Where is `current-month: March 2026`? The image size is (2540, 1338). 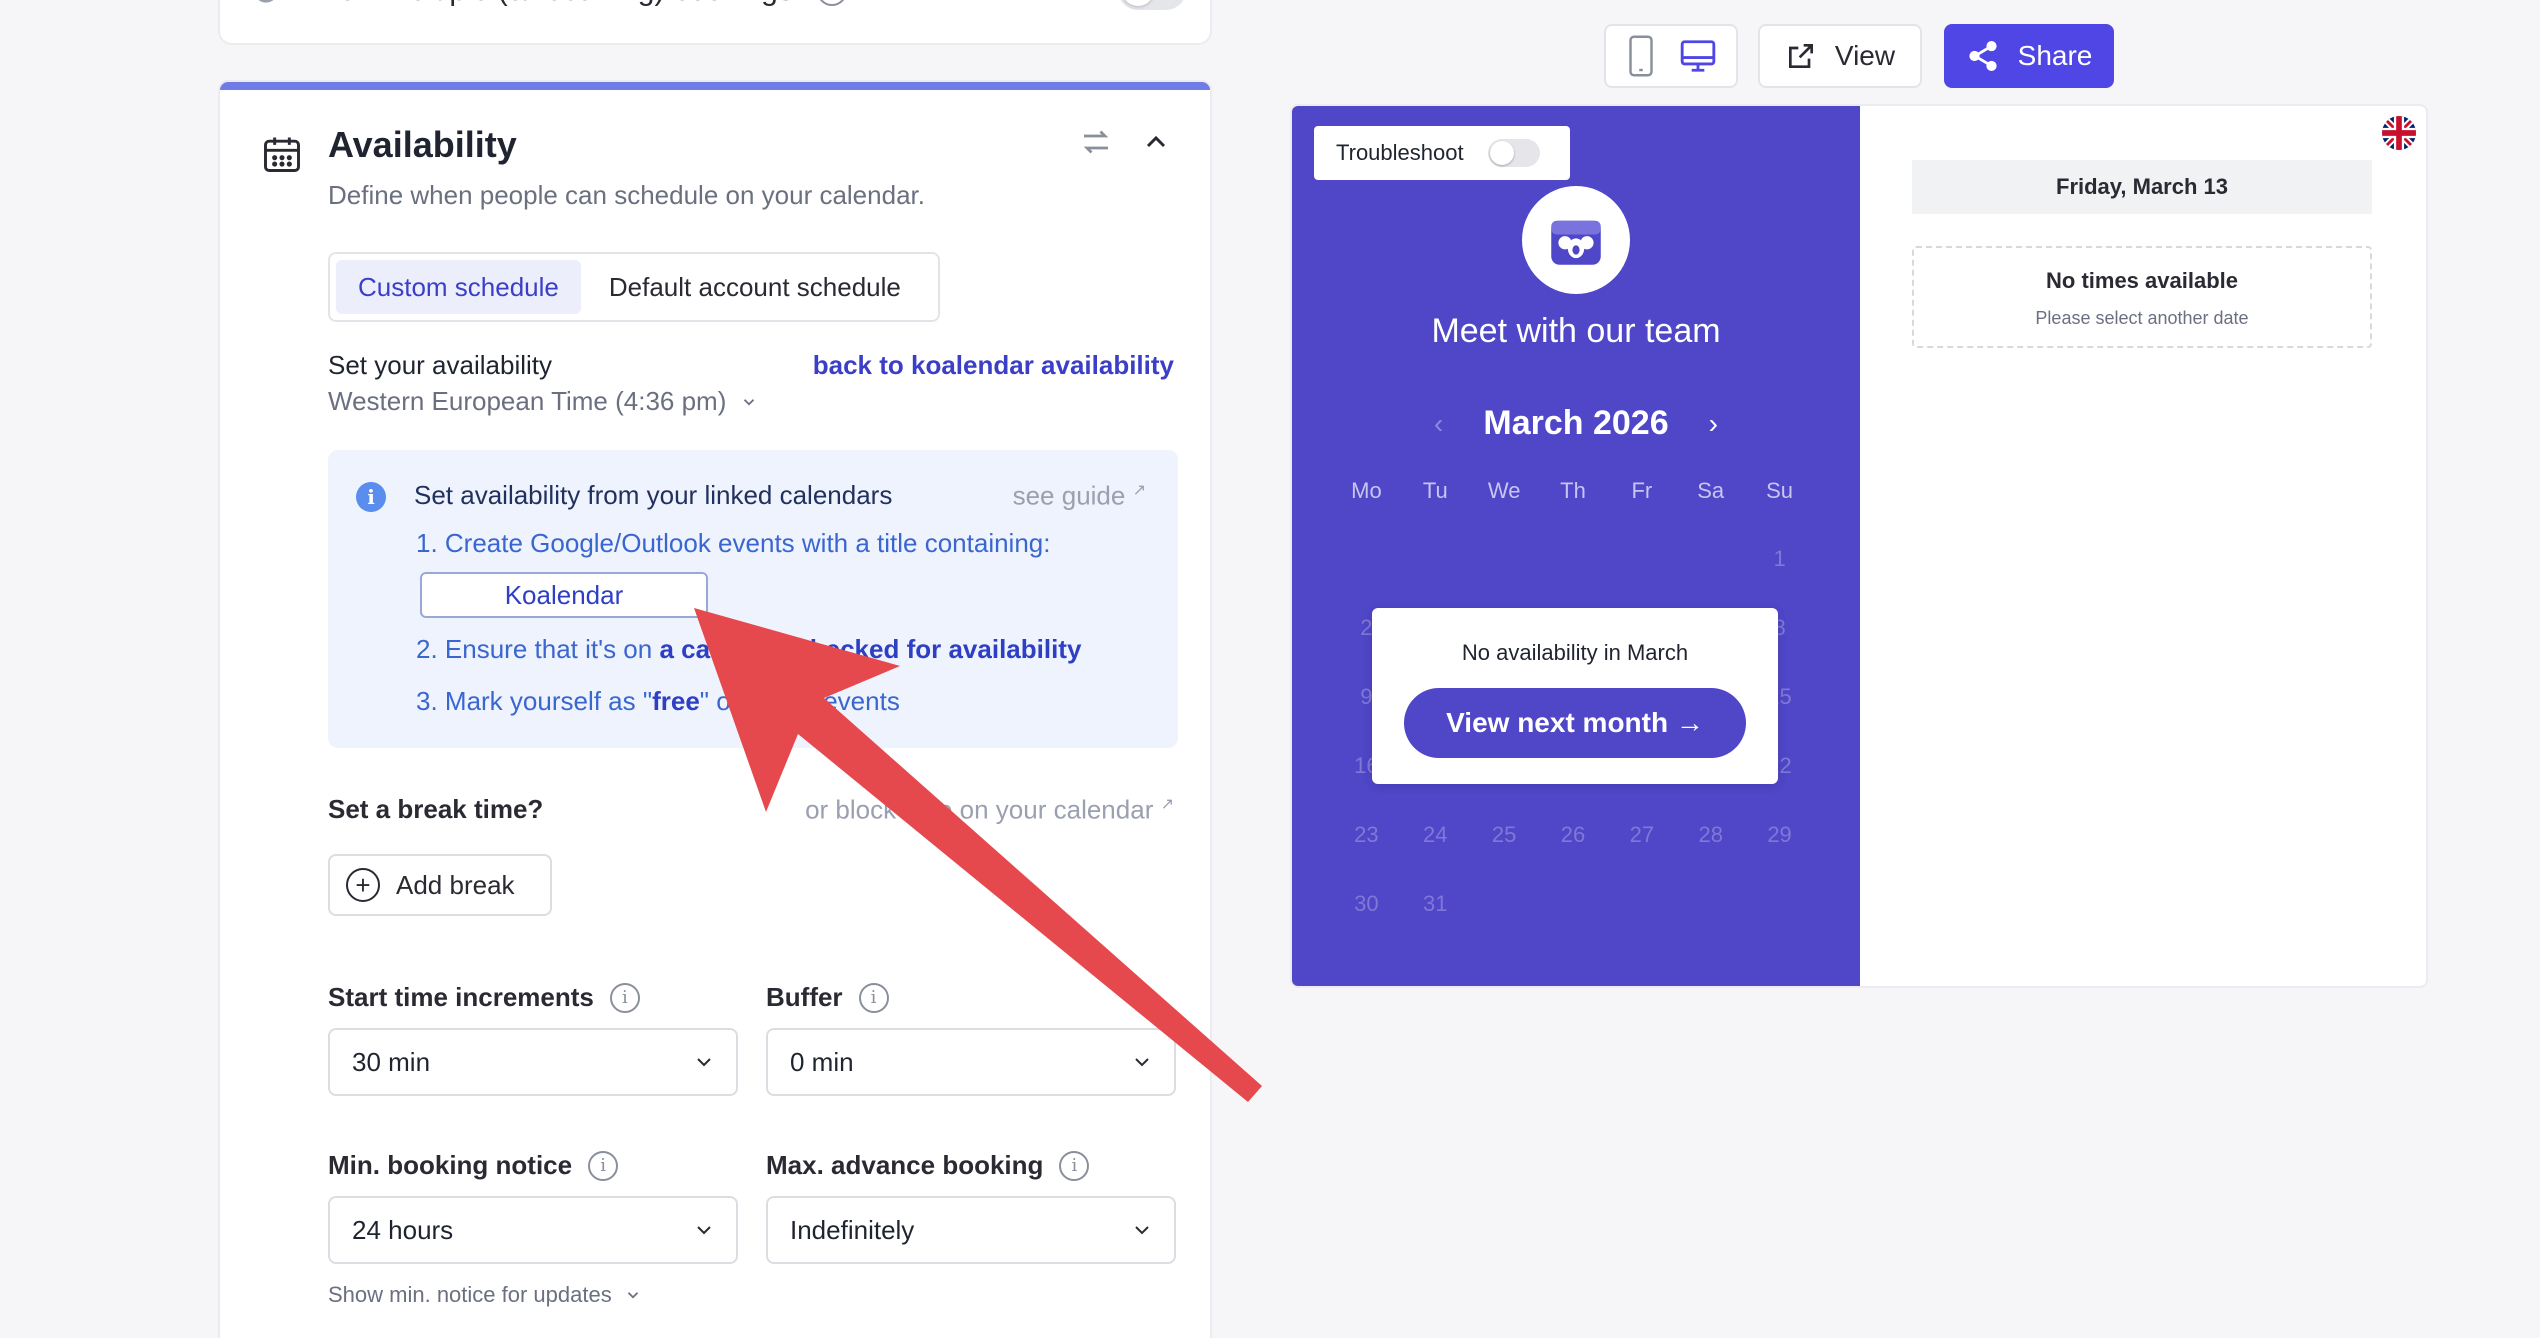 current-month: March 2026 is located at coordinates (1576, 423).